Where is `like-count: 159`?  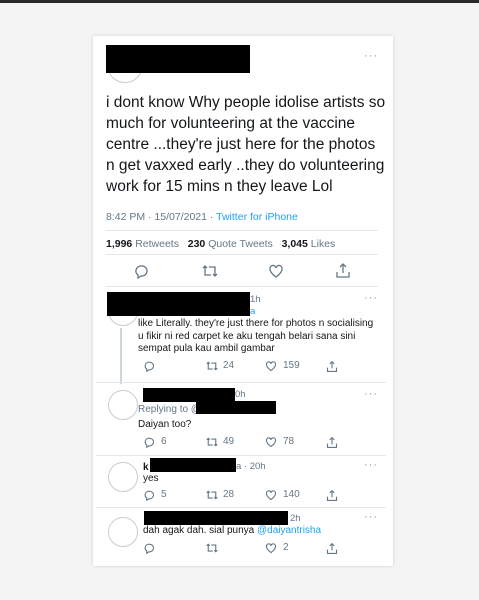 like-count: 159 is located at coordinates (291, 365).